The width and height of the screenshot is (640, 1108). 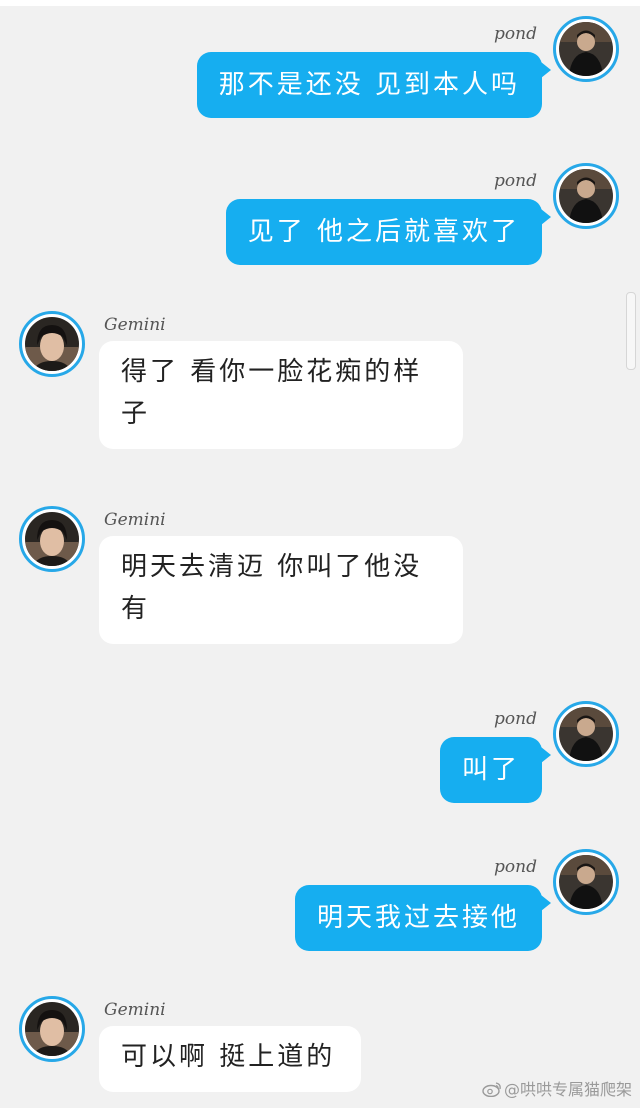 I want to click on message-text: 明天我过去接他, so click(x=418, y=918).